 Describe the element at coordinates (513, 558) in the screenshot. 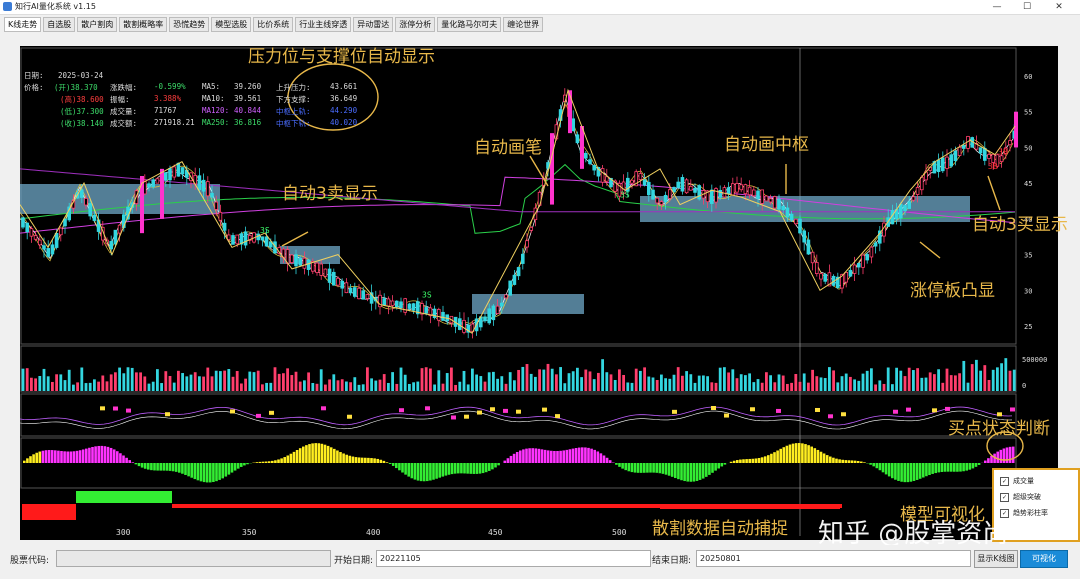

I see `start-date-input: 20221105` at that location.